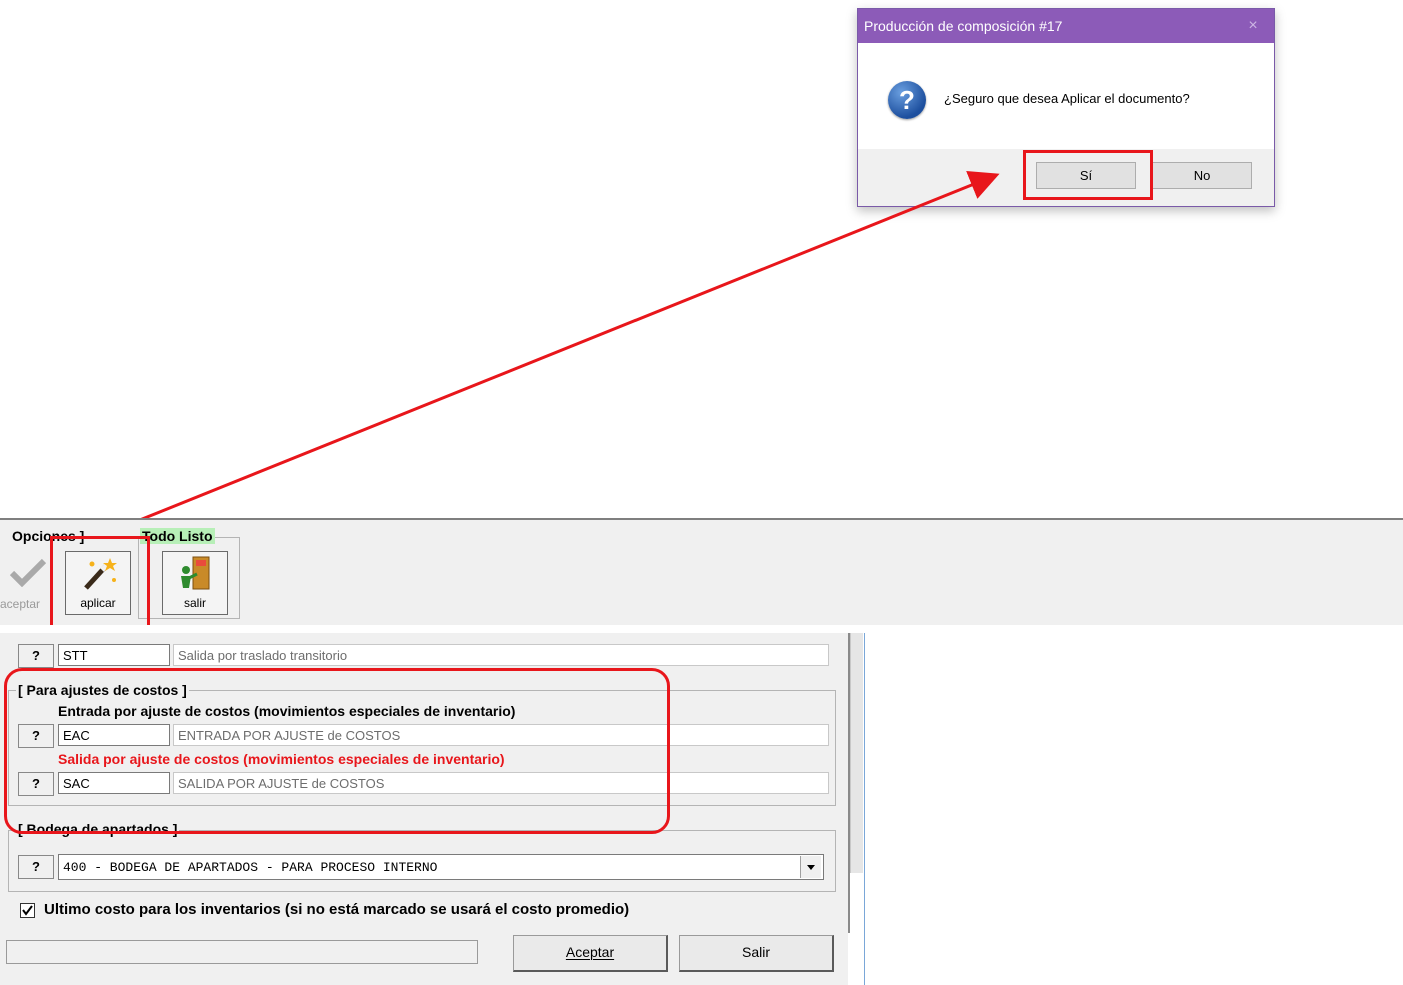  Describe the element at coordinates (27, 910) in the screenshot. I see `ultimo-costo-checkbox` at that location.